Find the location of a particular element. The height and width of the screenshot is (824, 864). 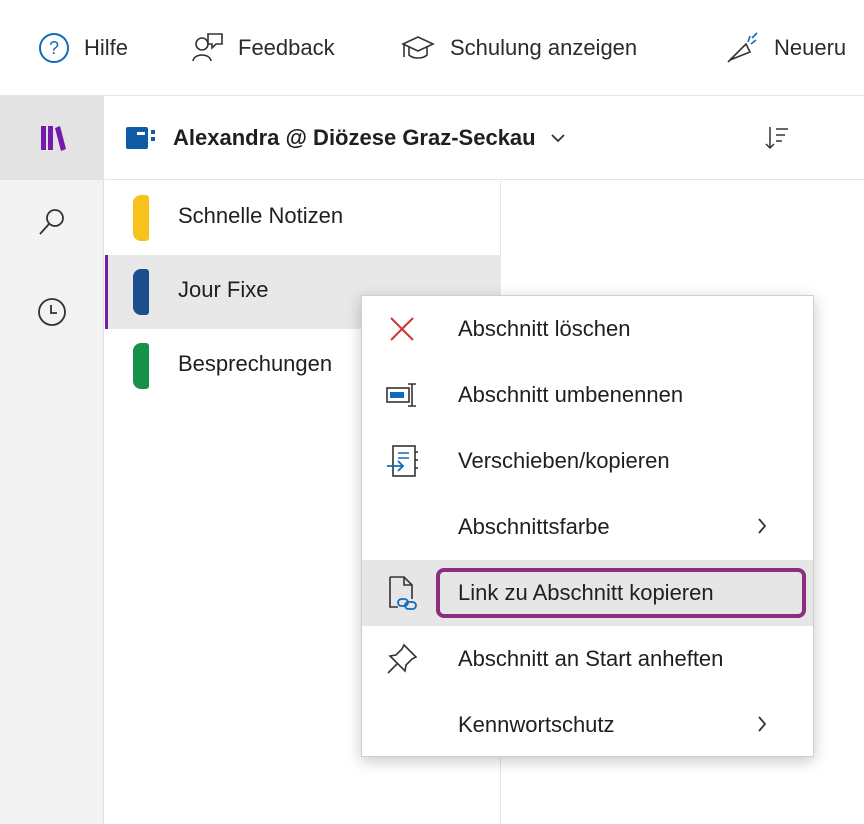

notebooks-icon is located at coordinates (53, 138).